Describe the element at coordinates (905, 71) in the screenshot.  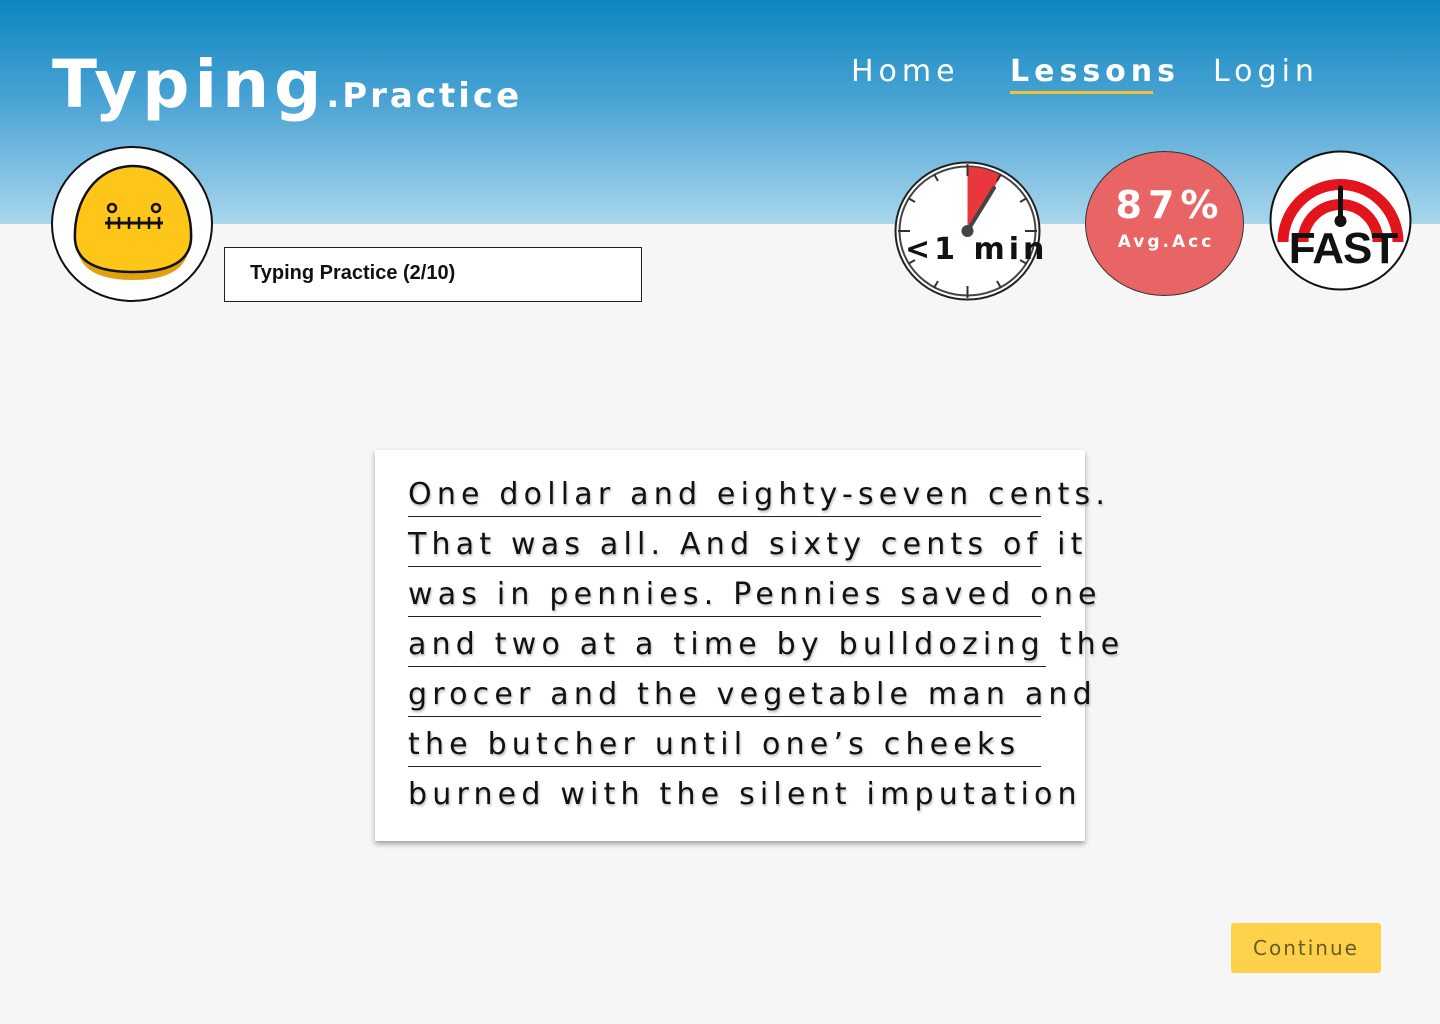
I see `nav-home: Home` at that location.